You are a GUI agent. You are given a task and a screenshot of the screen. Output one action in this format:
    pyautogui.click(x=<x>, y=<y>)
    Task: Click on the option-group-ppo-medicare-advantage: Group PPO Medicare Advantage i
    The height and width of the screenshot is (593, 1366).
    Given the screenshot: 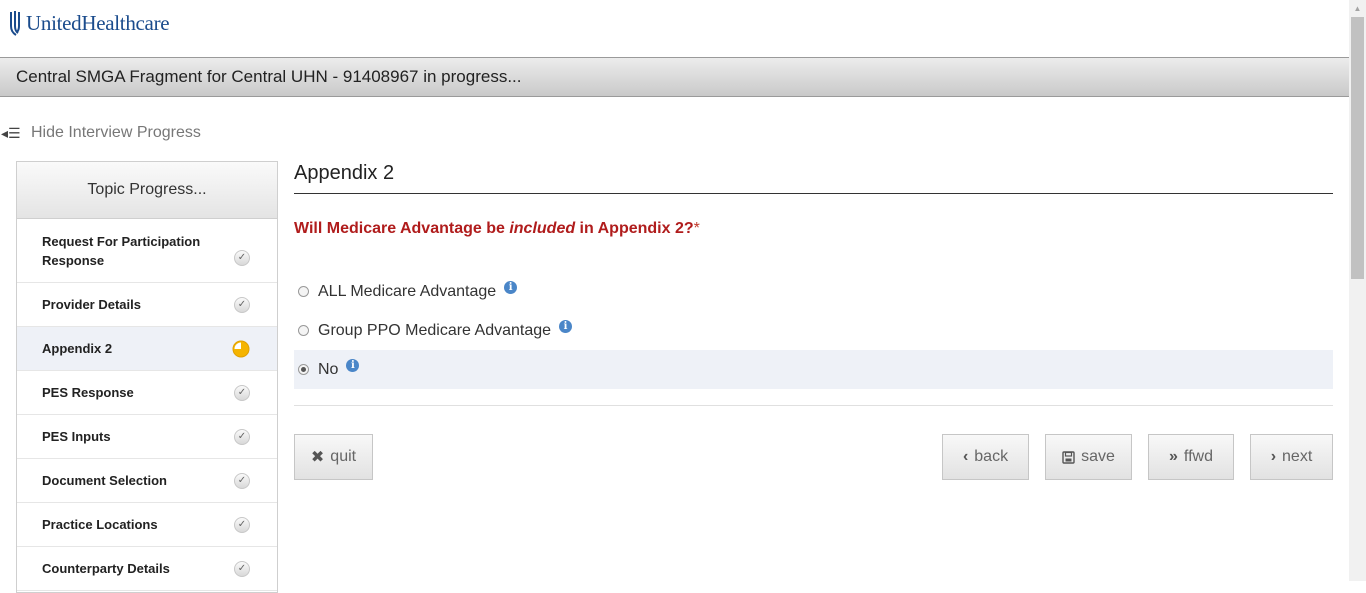 What is the action you would take?
    pyautogui.click(x=813, y=330)
    